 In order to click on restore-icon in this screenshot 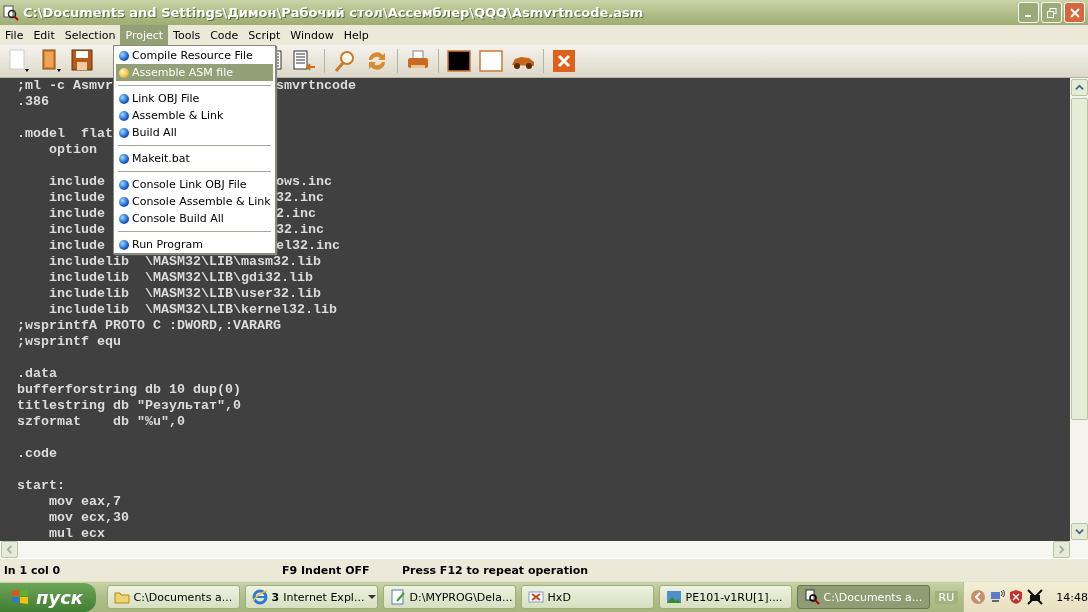, I will do `click(1051, 12)`.